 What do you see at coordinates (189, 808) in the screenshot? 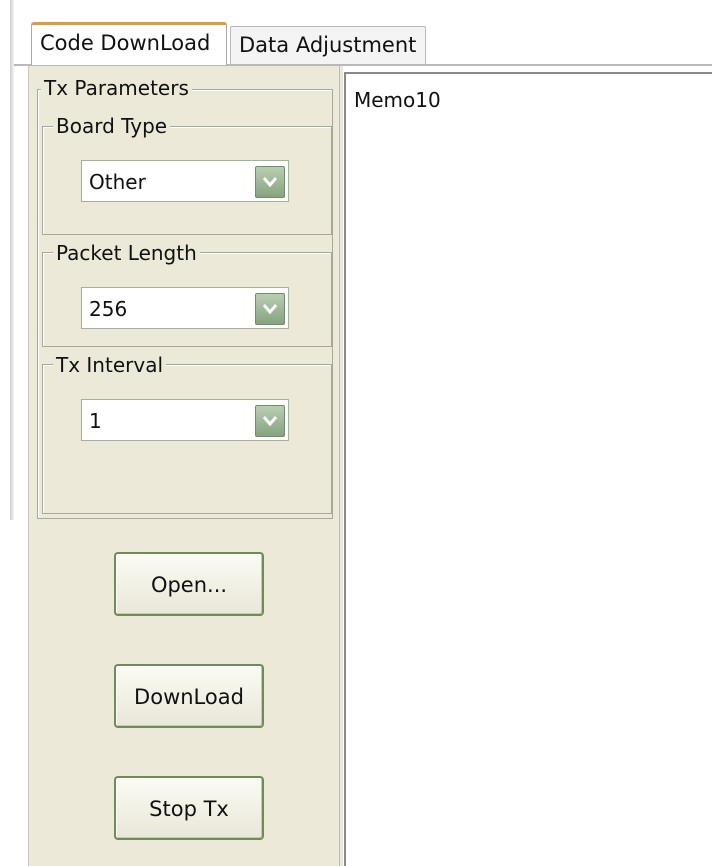
I see `stop-tx-button: Stop Tx` at bounding box center [189, 808].